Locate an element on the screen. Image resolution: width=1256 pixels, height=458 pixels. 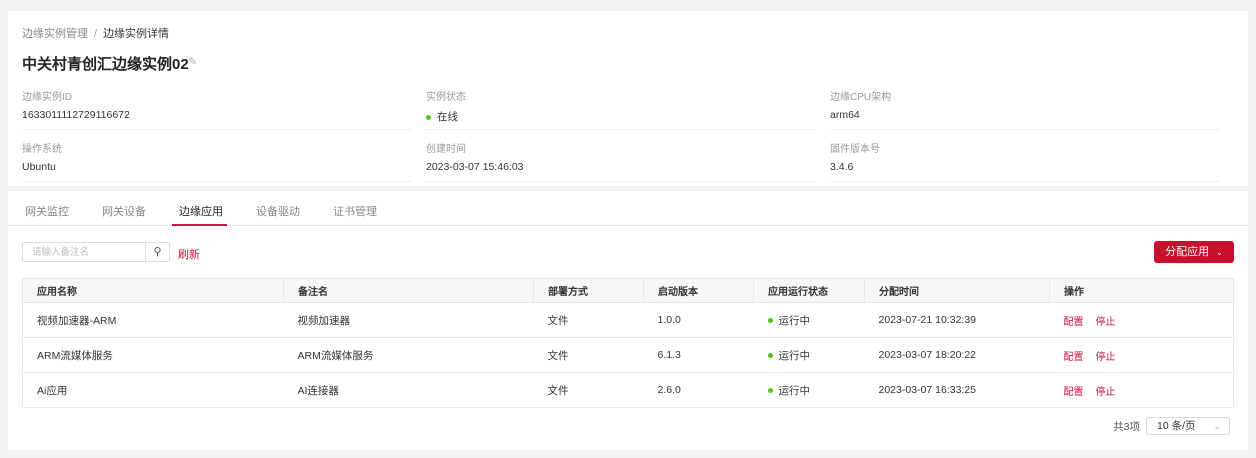
active-tab-indicator is located at coordinates (199, 225).